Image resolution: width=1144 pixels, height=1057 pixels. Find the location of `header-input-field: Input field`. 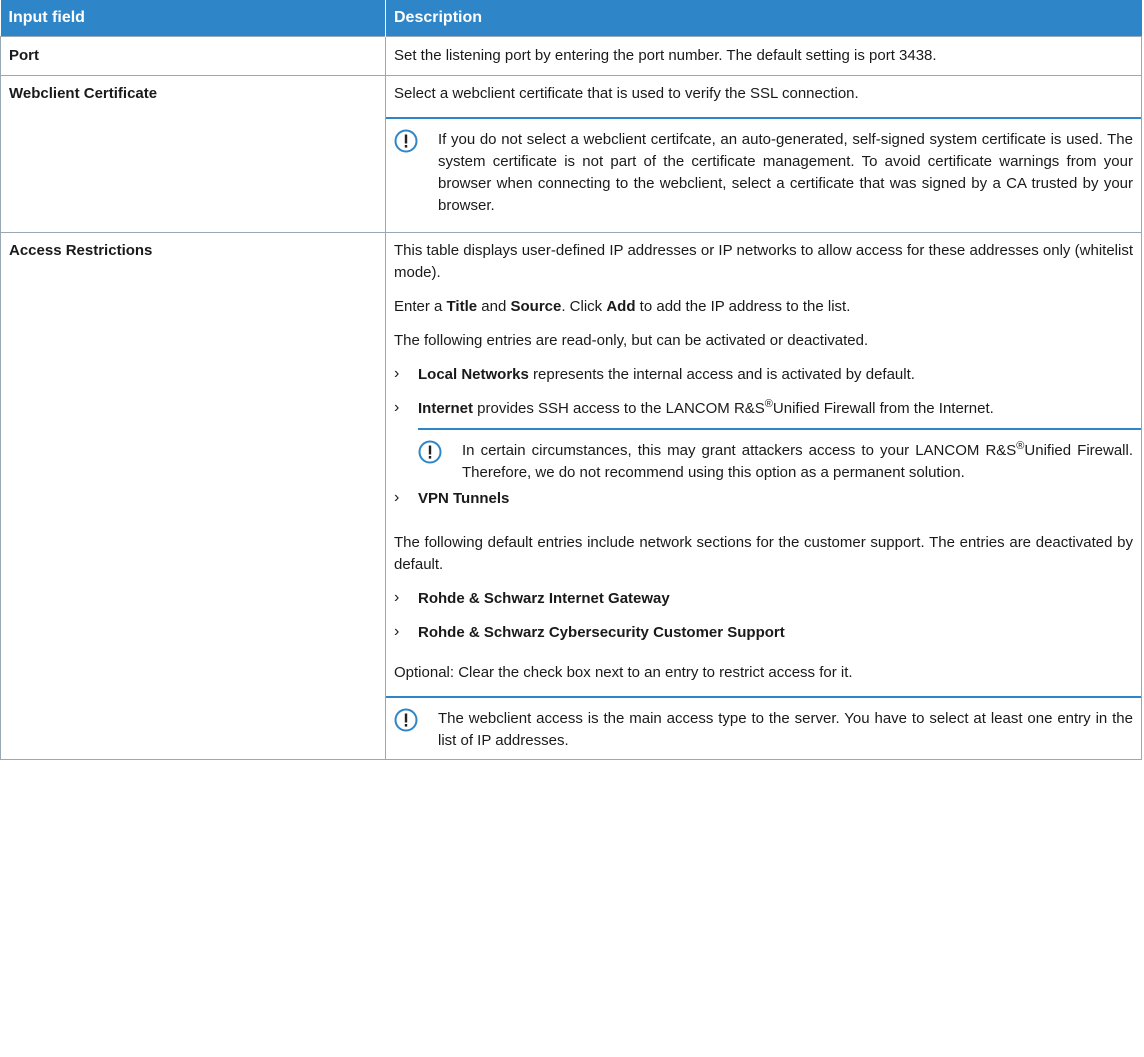

header-input-field: Input field is located at coordinates (193, 18).